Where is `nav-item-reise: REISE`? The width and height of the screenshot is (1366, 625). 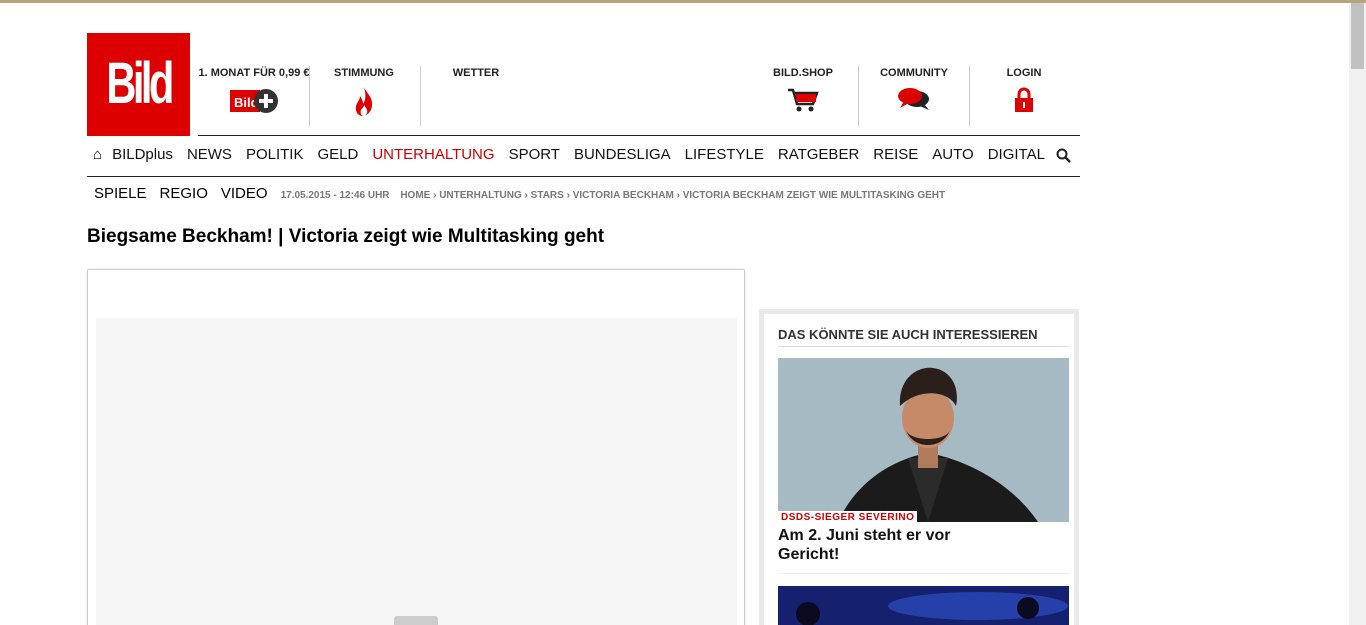 nav-item-reise: REISE is located at coordinates (895, 156).